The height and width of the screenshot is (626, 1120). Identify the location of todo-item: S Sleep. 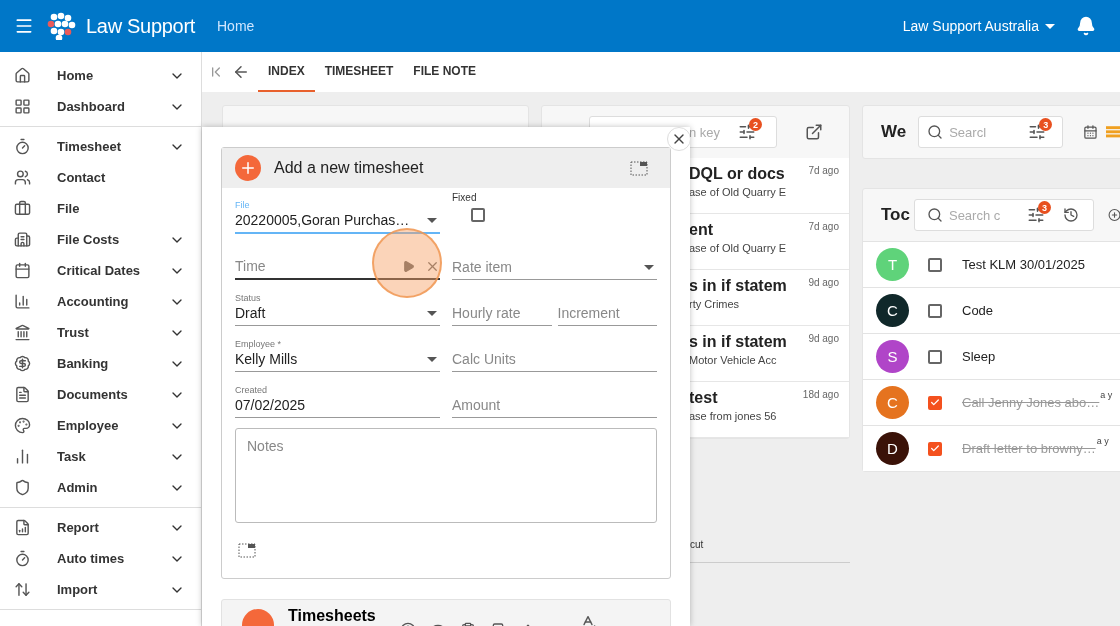
(991, 356).